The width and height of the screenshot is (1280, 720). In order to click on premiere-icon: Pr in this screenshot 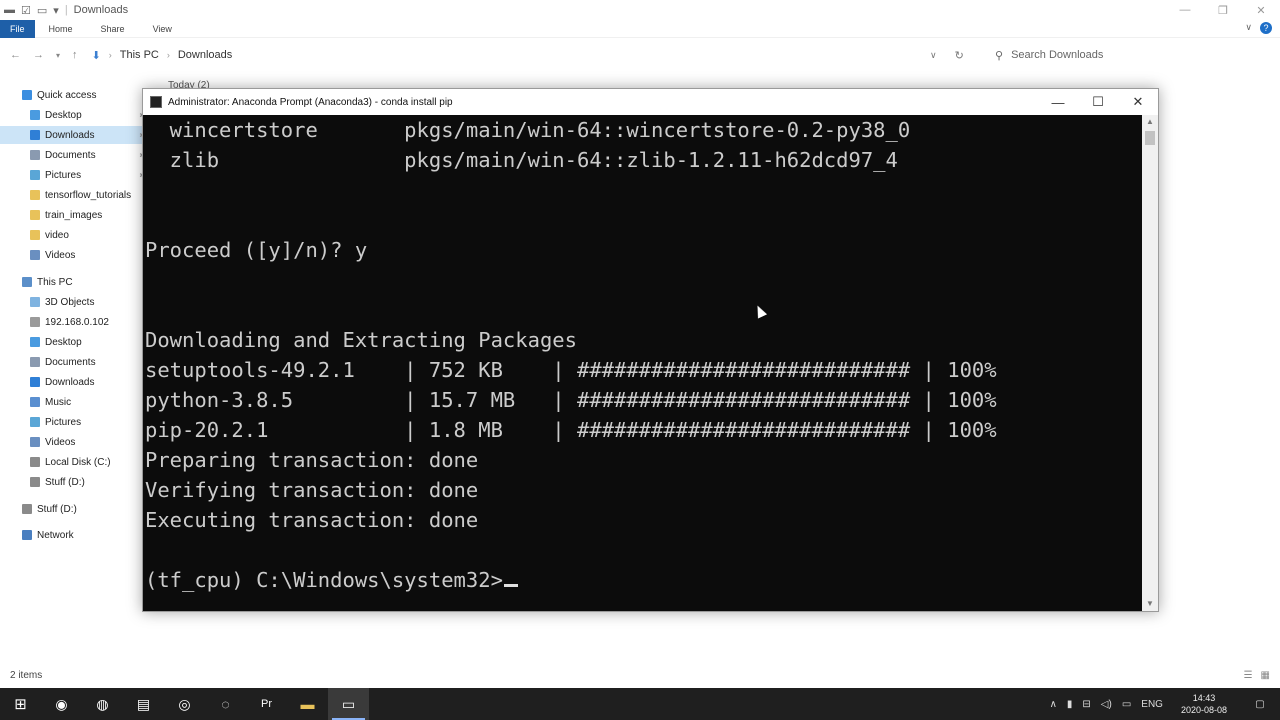, I will do `click(266, 704)`.